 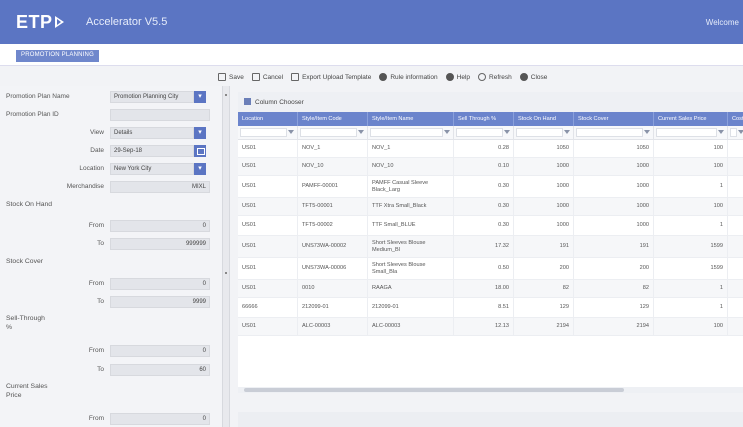 I want to click on grid-icon, so click(x=247, y=101).